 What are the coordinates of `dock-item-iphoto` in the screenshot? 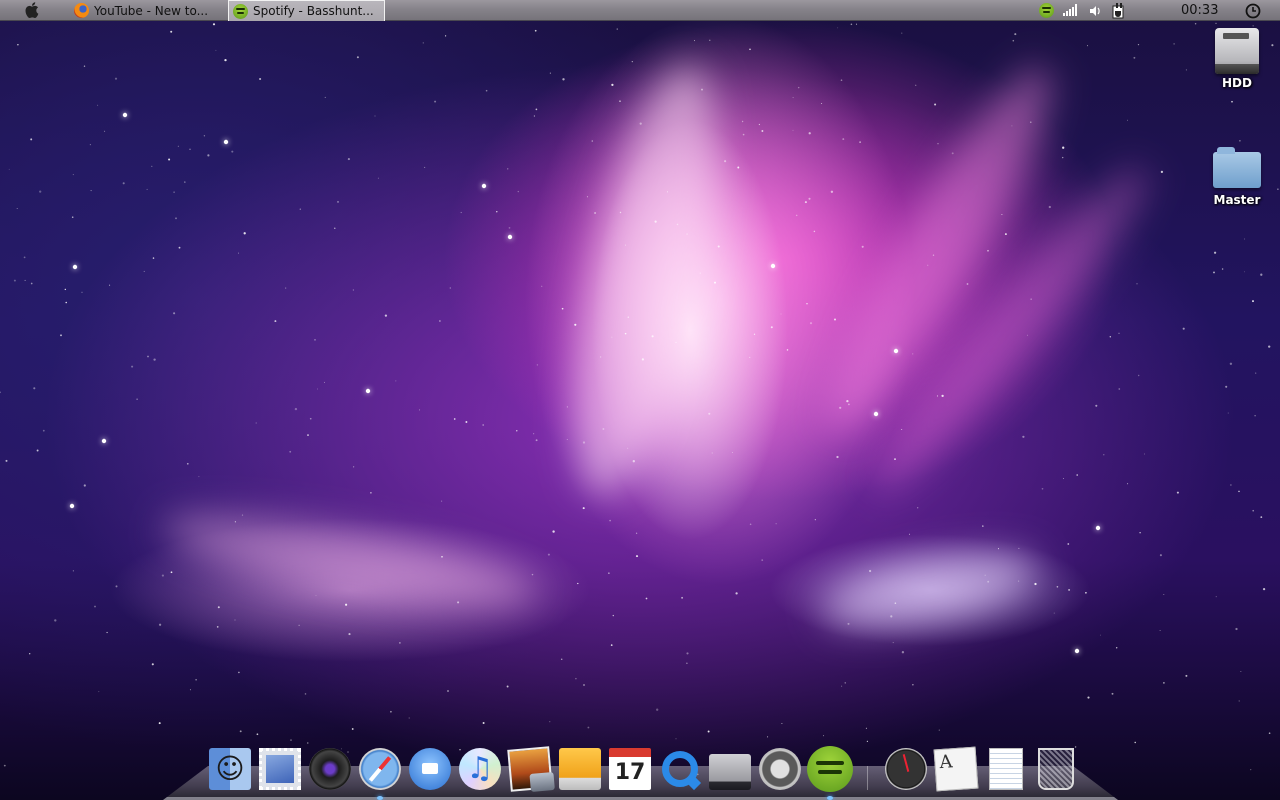 It's located at (530, 769).